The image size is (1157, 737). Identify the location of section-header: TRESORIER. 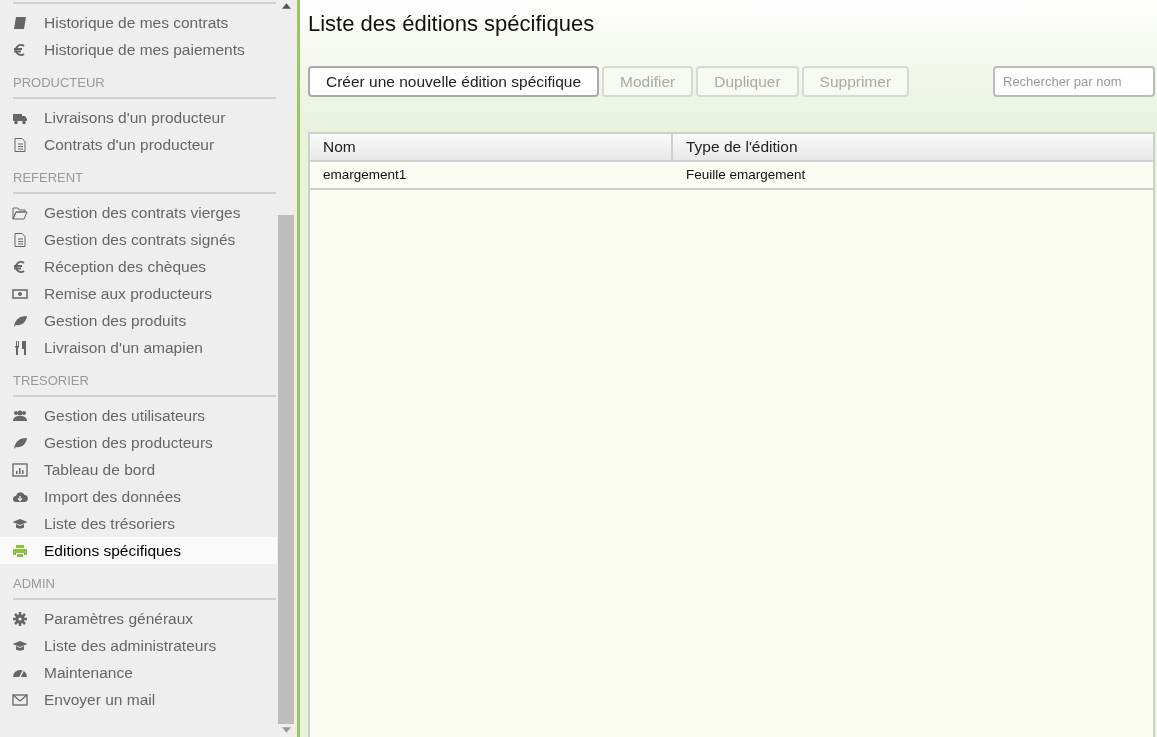
(51, 381).